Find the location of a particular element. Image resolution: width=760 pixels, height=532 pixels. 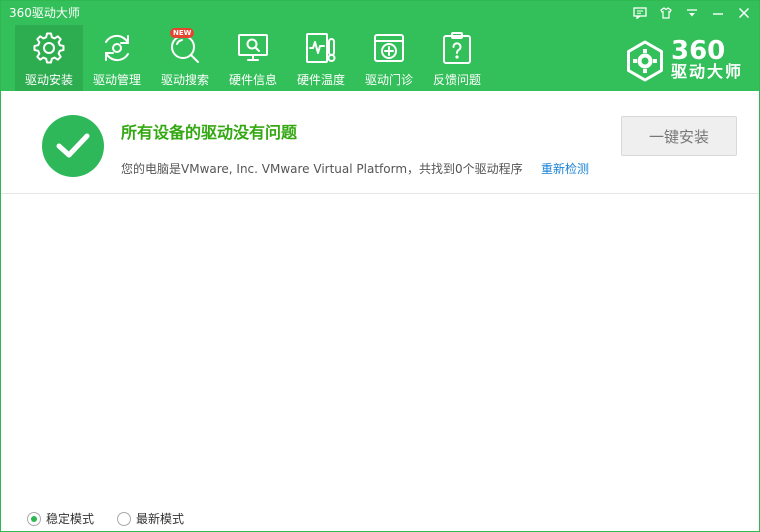

gear-icon is located at coordinates (49, 48).